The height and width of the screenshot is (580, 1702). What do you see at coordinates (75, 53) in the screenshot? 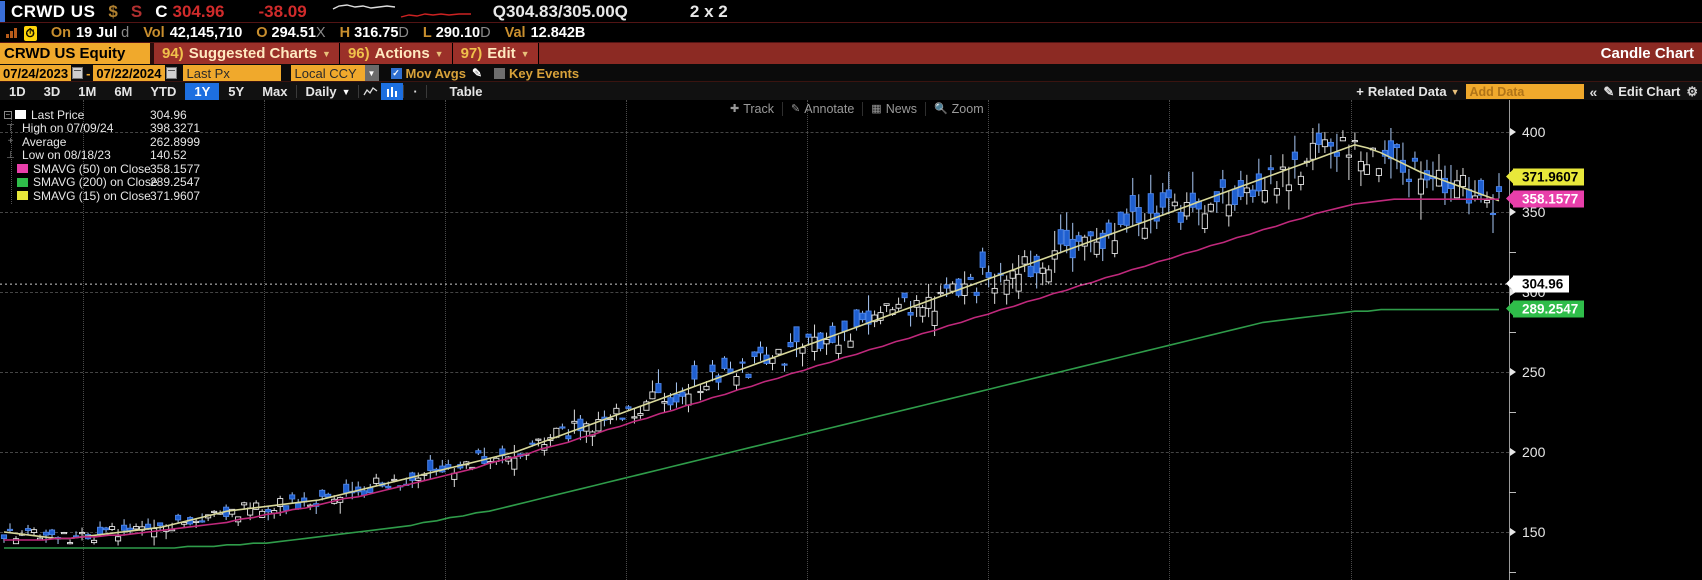
I see `security-input: CRWD US Equity` at bounding box center [75, 53].